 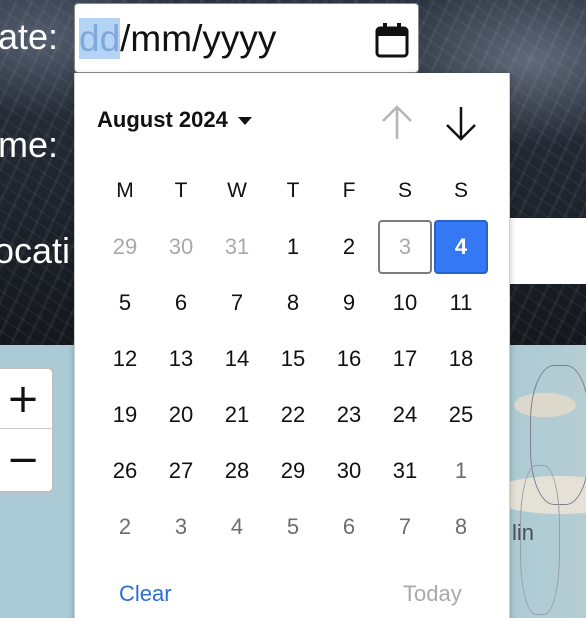 What do you see at coordinates (181, 471) in the screenshot?
I see `calendar-day: 27` at bounding box center [181, 471].